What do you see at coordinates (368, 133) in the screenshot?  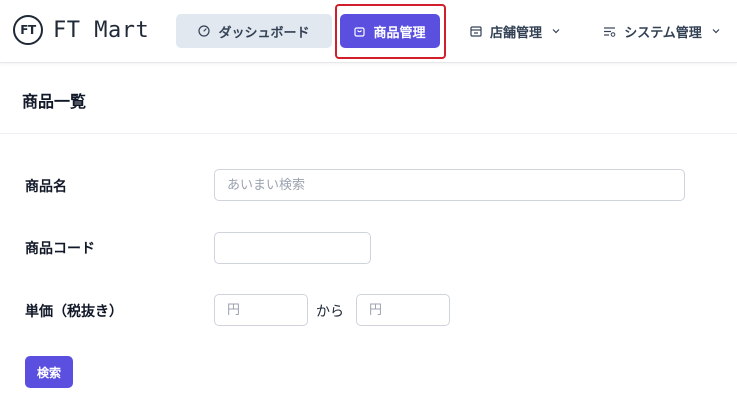 I see `divider` at bounding box center [368, 133].